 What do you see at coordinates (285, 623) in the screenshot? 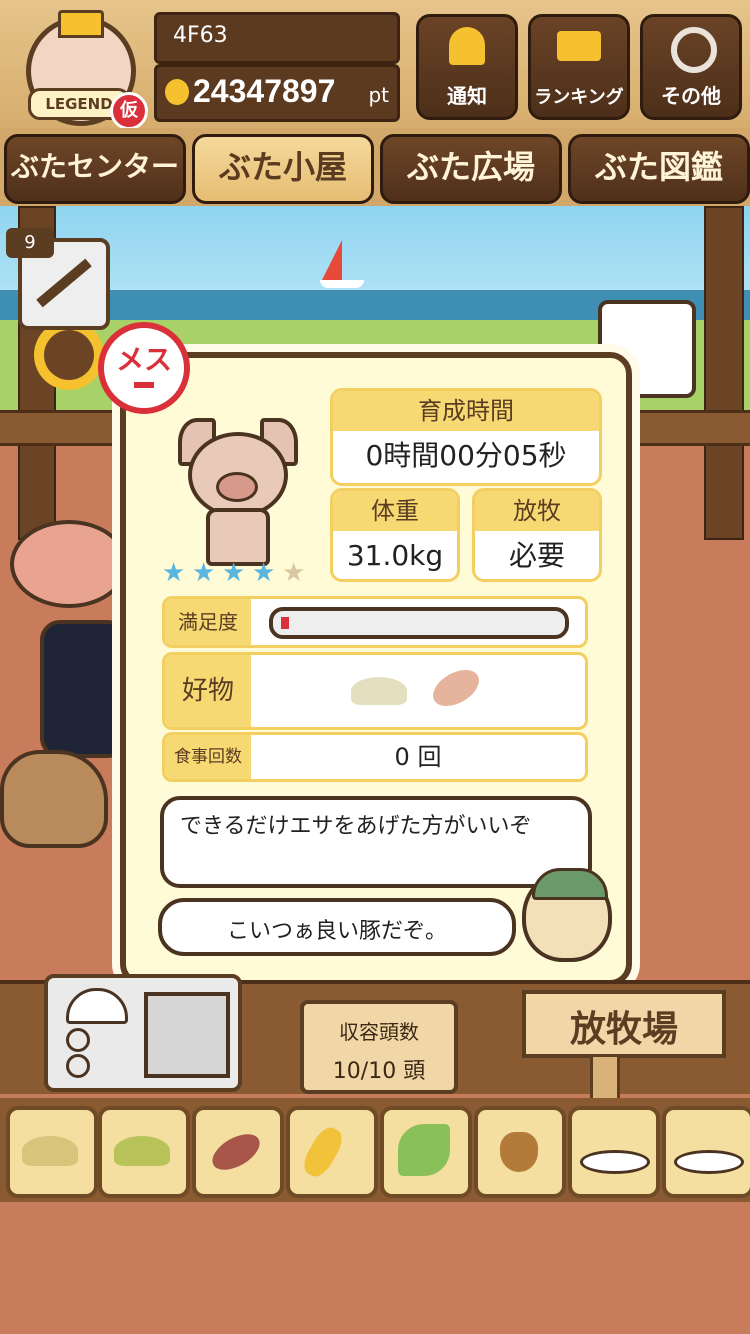
I see `satisfaction-fill` at bounding box center [285, 623].